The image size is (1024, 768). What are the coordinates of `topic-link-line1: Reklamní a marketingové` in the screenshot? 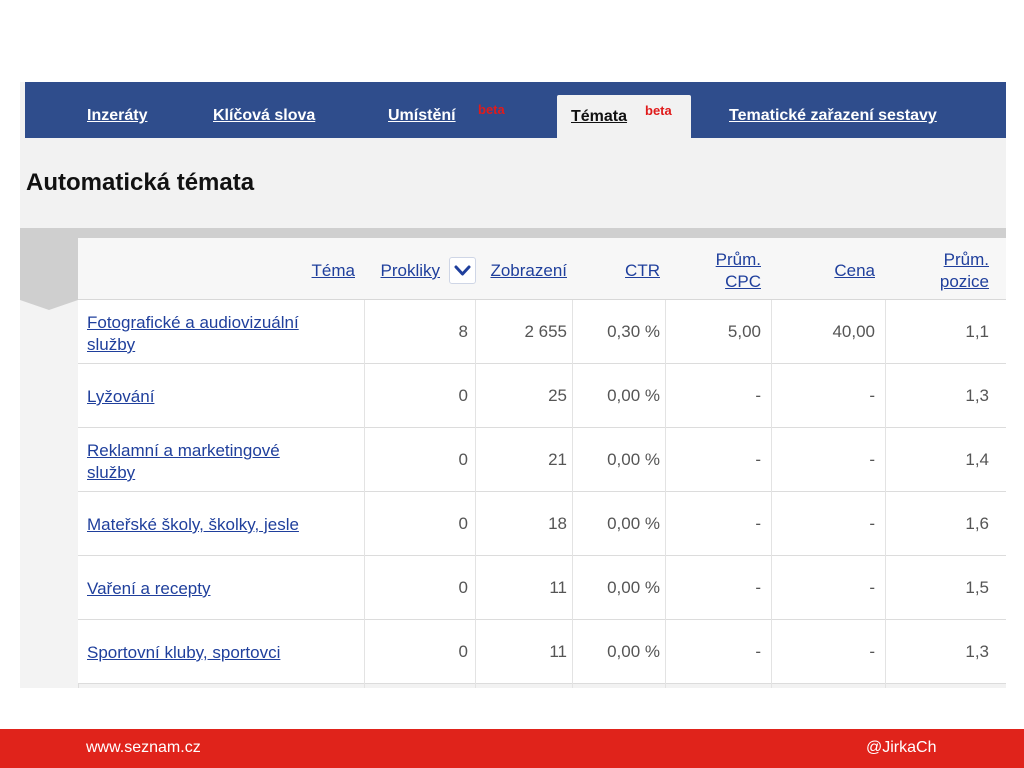 It's located at (183, 450).